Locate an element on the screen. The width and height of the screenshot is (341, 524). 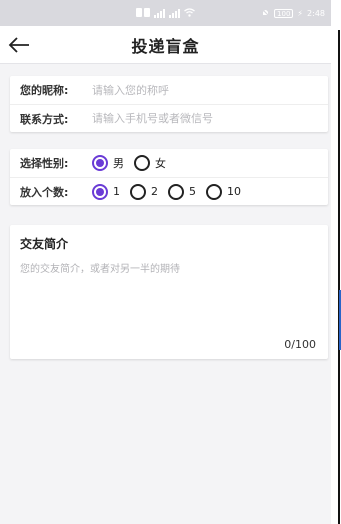
gender-radio-group: 男 女 is located at coordinates (129, 163).